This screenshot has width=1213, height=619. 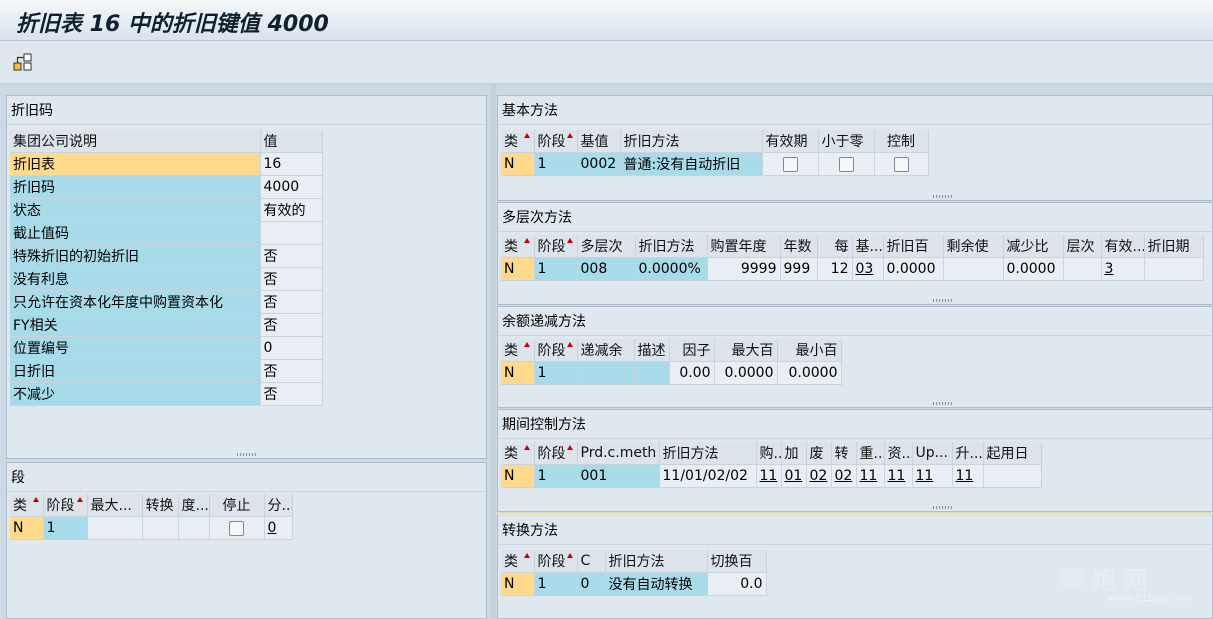 What do you see at coordinates (634, 584) in the screenshot?
I see `table-row: N 1 0 没有自动转换 0.0` at bounding box center [634, 584].